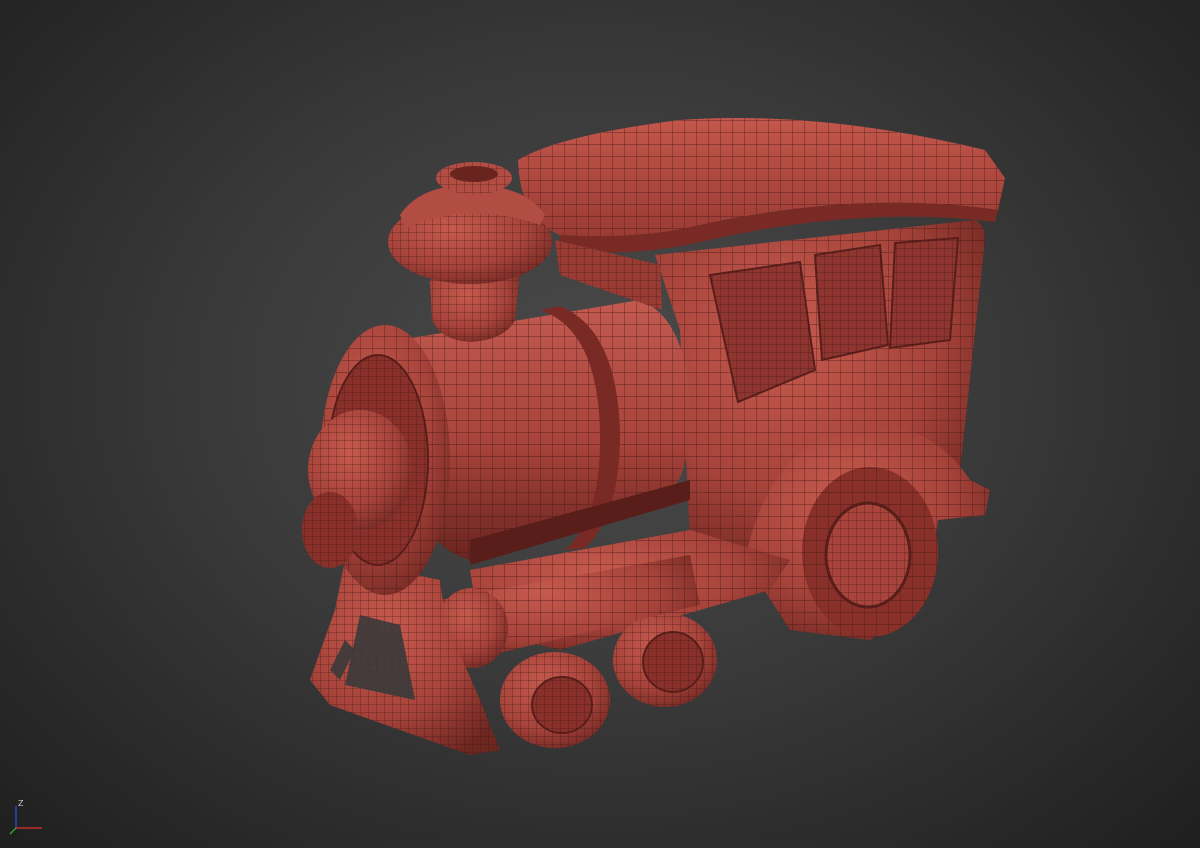  I want to click on z-axis-label: Z, so click(21, 803).